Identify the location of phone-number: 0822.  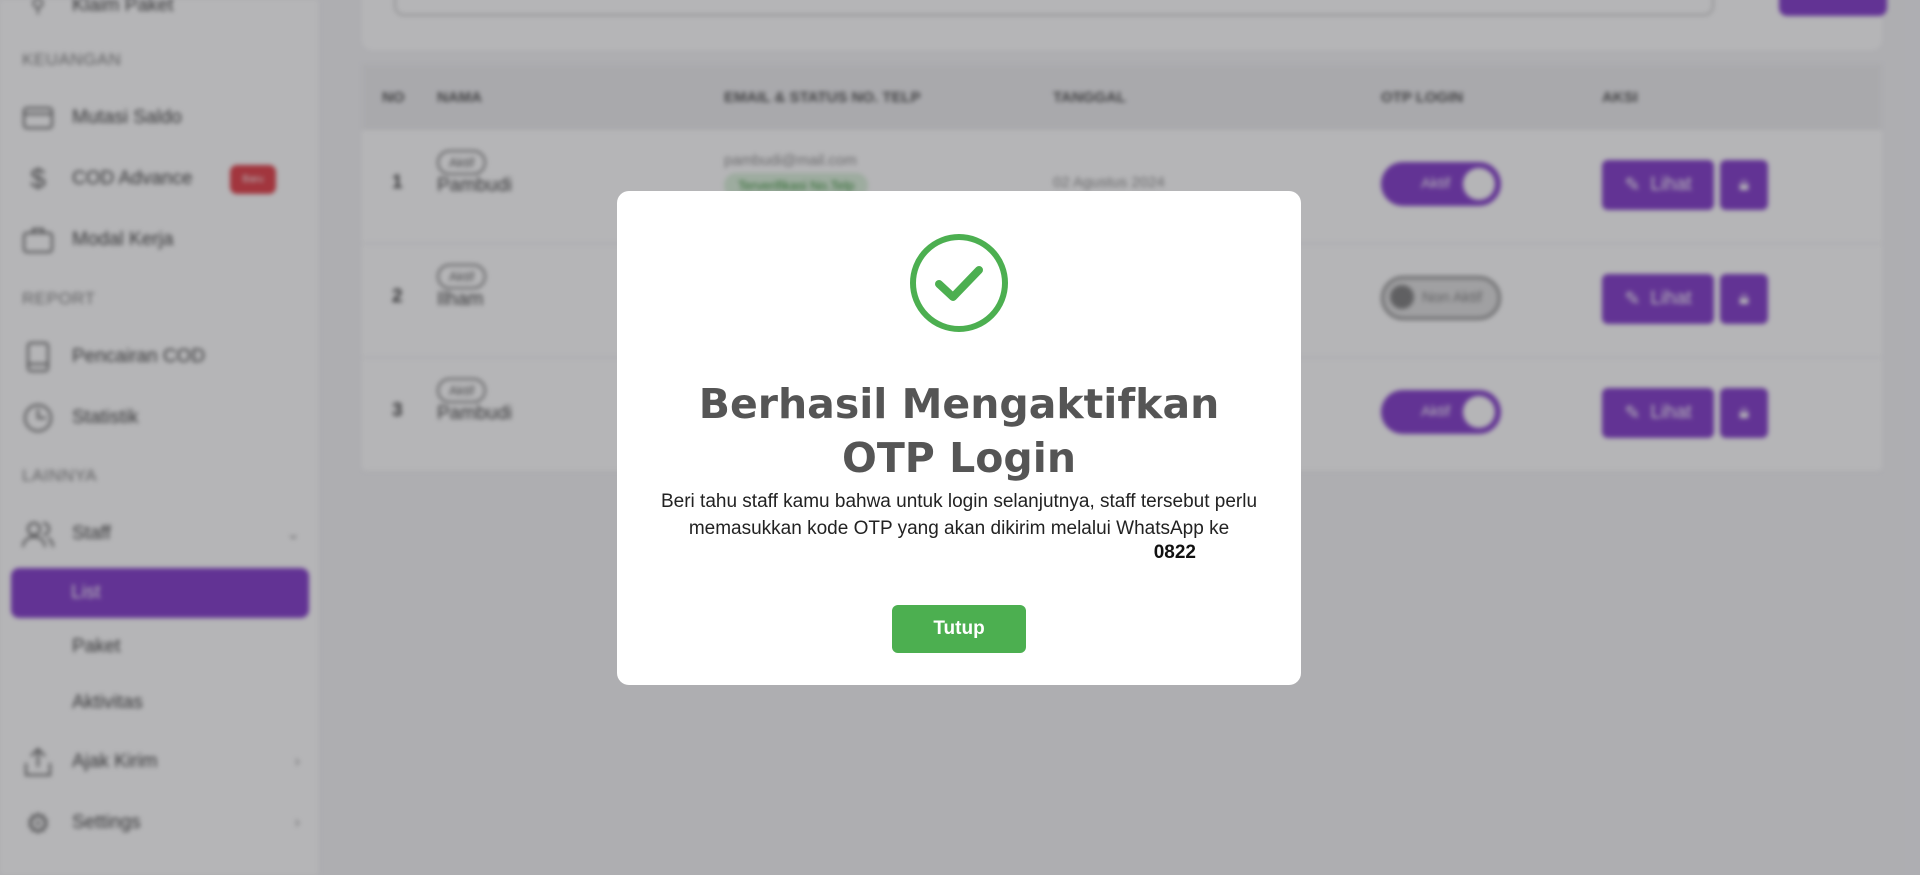
(1174, 552).